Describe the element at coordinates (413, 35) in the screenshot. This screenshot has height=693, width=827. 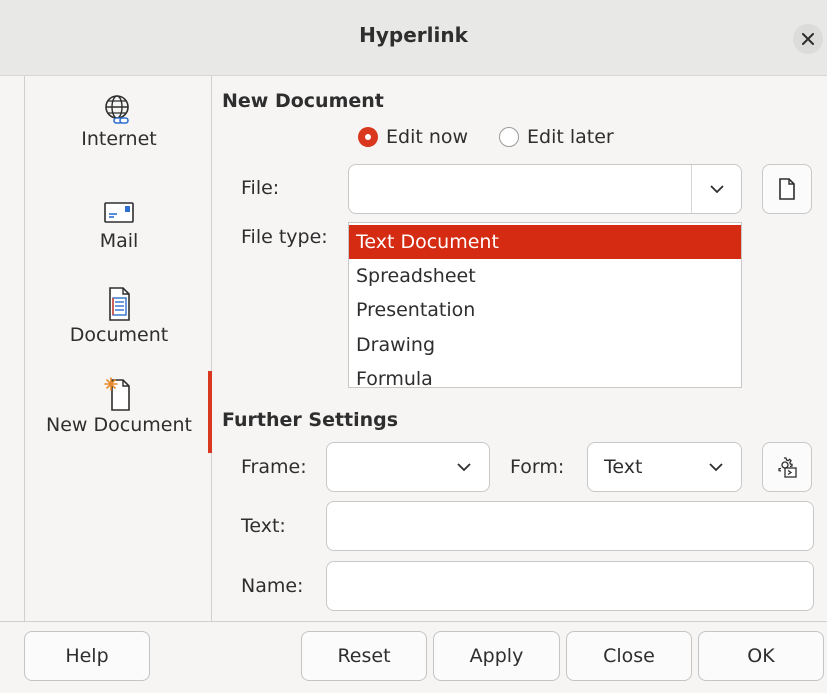
I see `dialog-title: Hyperlink` at that location.